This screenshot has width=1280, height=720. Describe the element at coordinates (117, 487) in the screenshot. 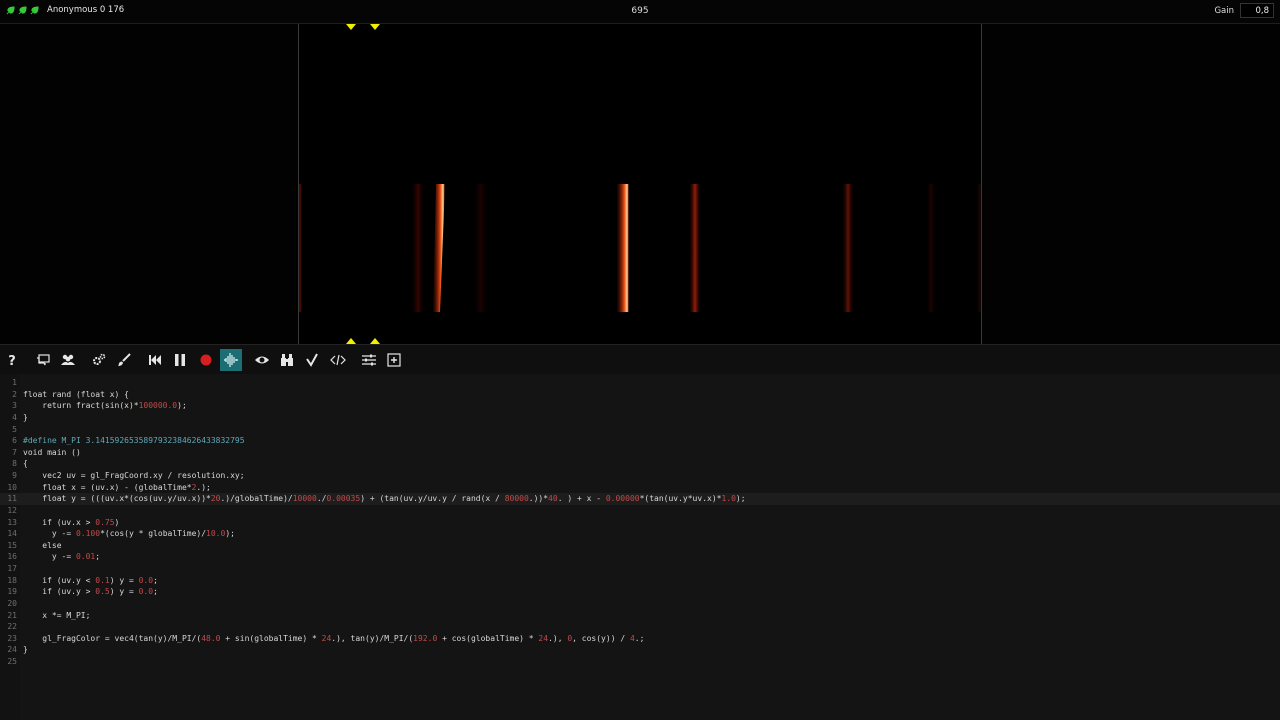

I see `code-text: float x = (uv.x) - (globalTime*2.);` at that location.